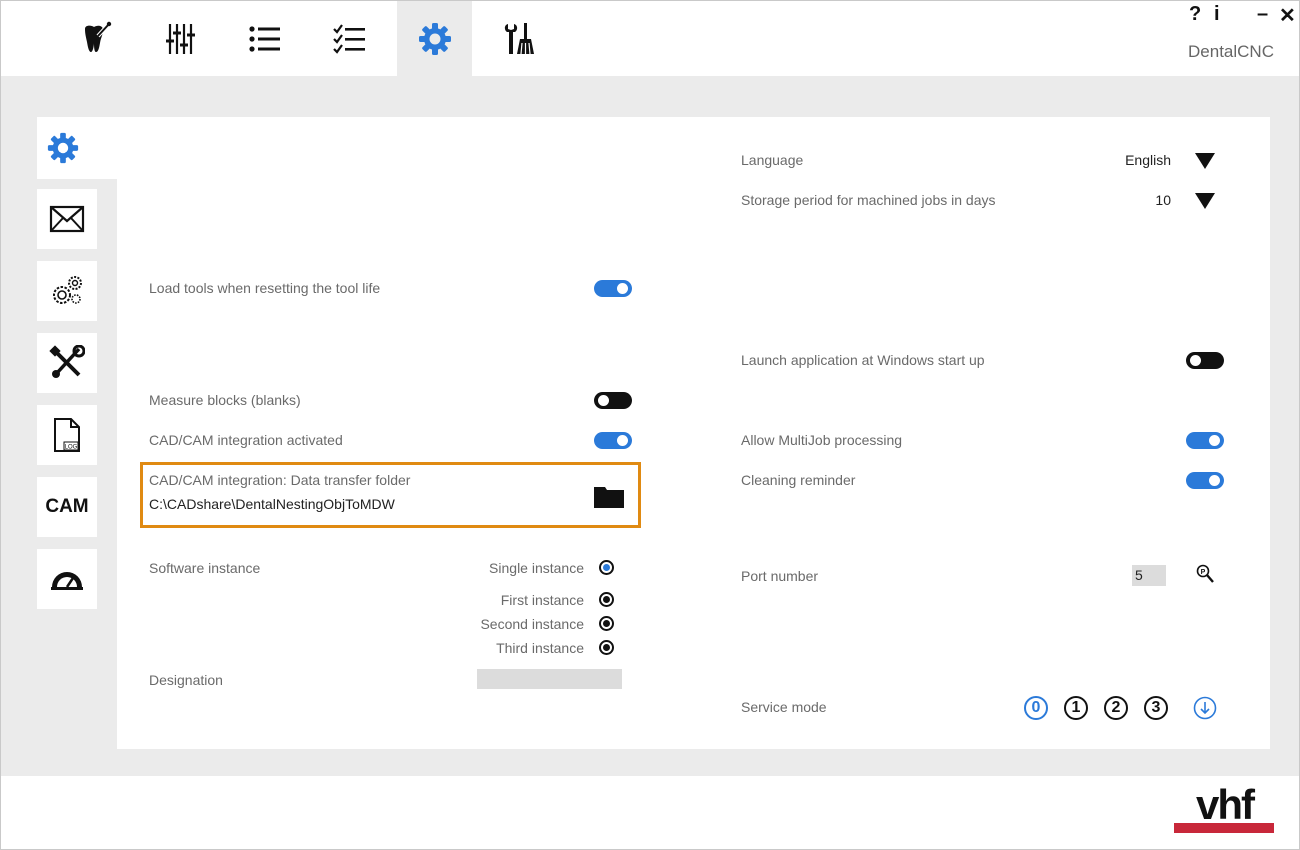 The width and height of the screenshot is (1300, 850). I want to click on minimize-button: –, so click(1262, 14).